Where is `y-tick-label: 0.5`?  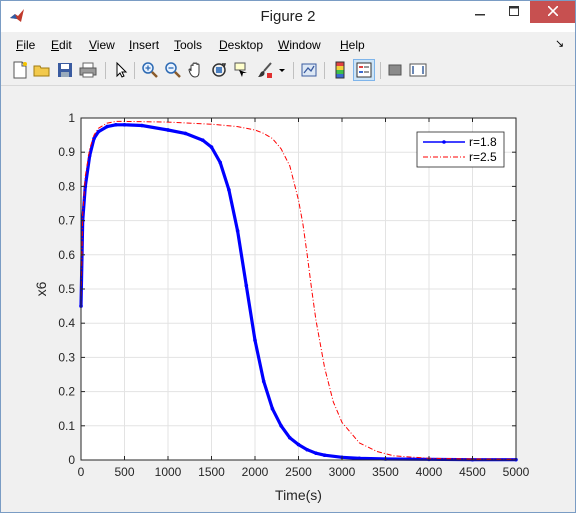
y-tick-label: 0.5 is located at coordinates (66, 289).